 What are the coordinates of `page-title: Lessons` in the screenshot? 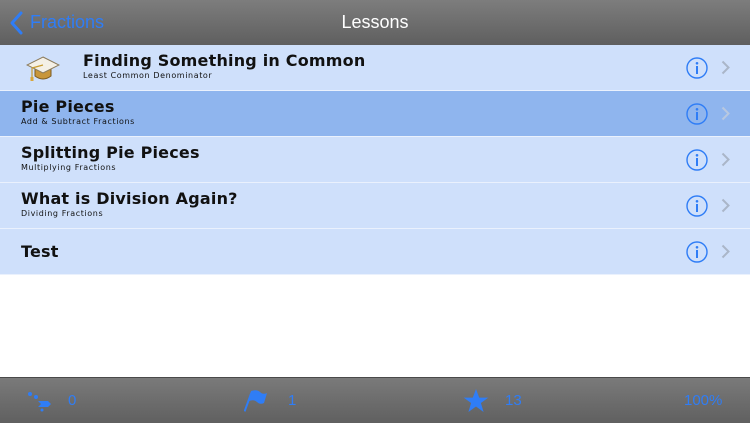 It's located at (375, 22).